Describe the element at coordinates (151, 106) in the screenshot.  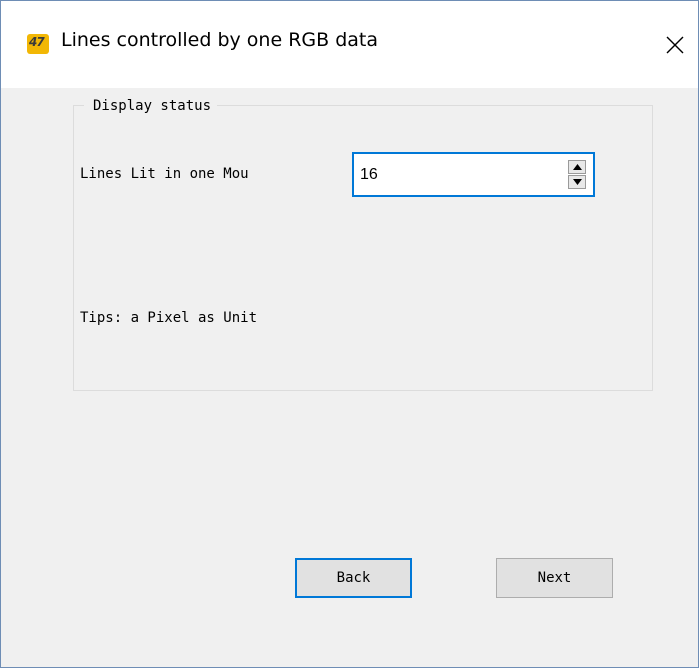
I see `group-legend: Display status` at that location.